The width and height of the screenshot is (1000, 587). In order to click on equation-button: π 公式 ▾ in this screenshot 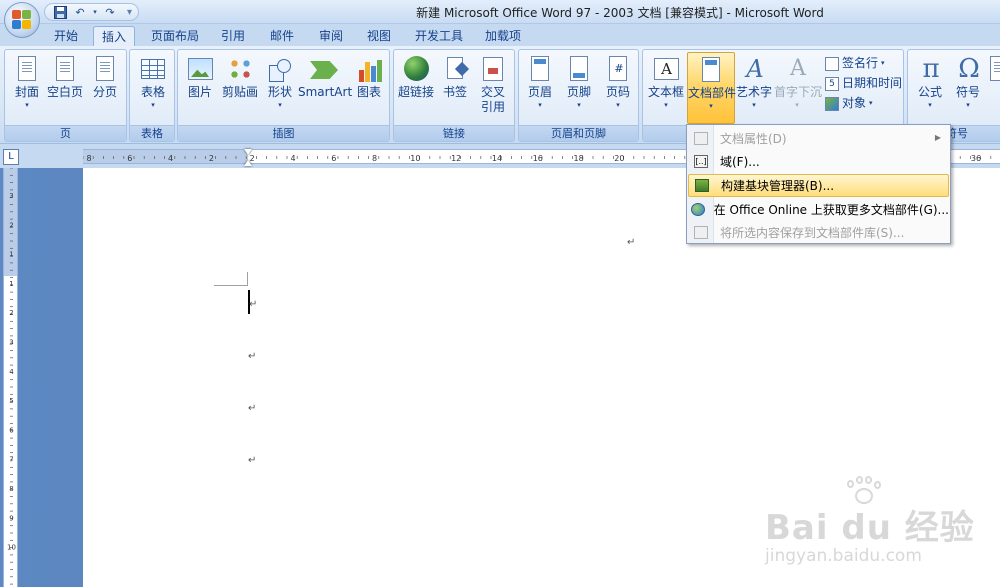, I will do `click(930, 88)`.